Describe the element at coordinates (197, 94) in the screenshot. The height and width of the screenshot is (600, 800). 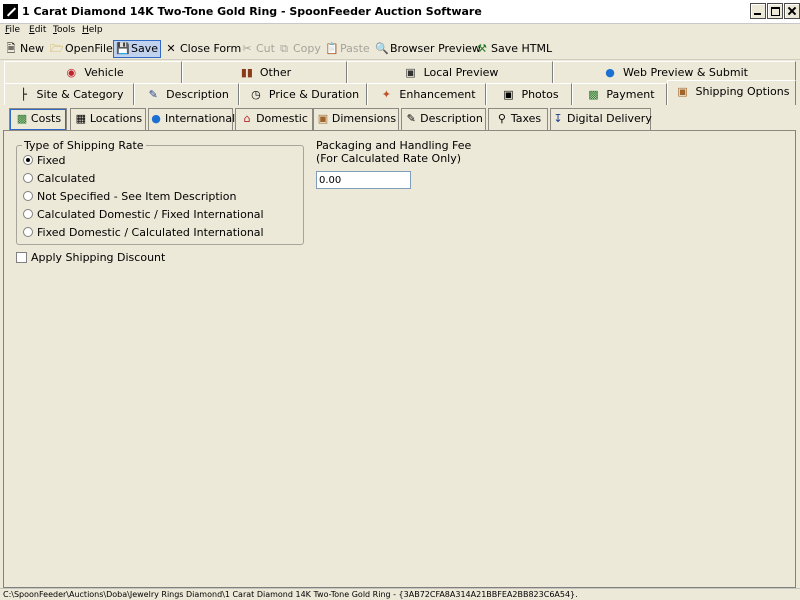
I see `tab-label: Description` at that location.